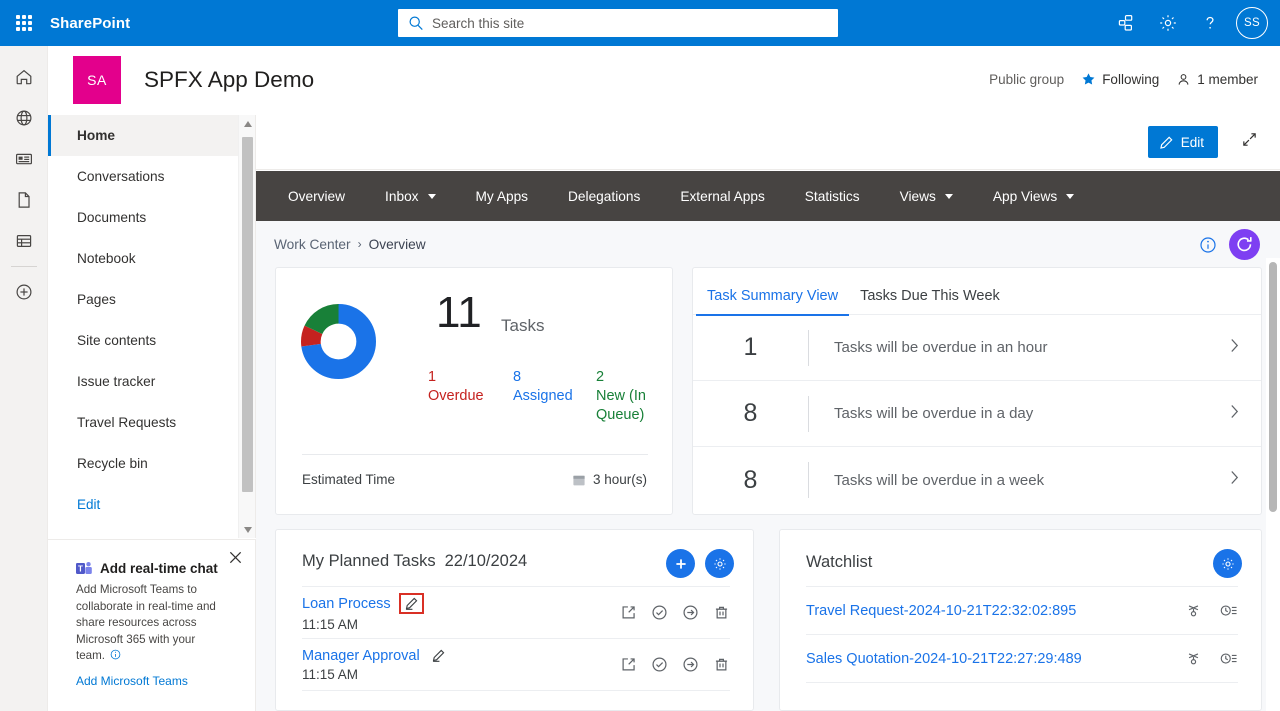  Describe the element at coordinates (1252, 23) in the screenshot. I see `avatar: SS` at that location.